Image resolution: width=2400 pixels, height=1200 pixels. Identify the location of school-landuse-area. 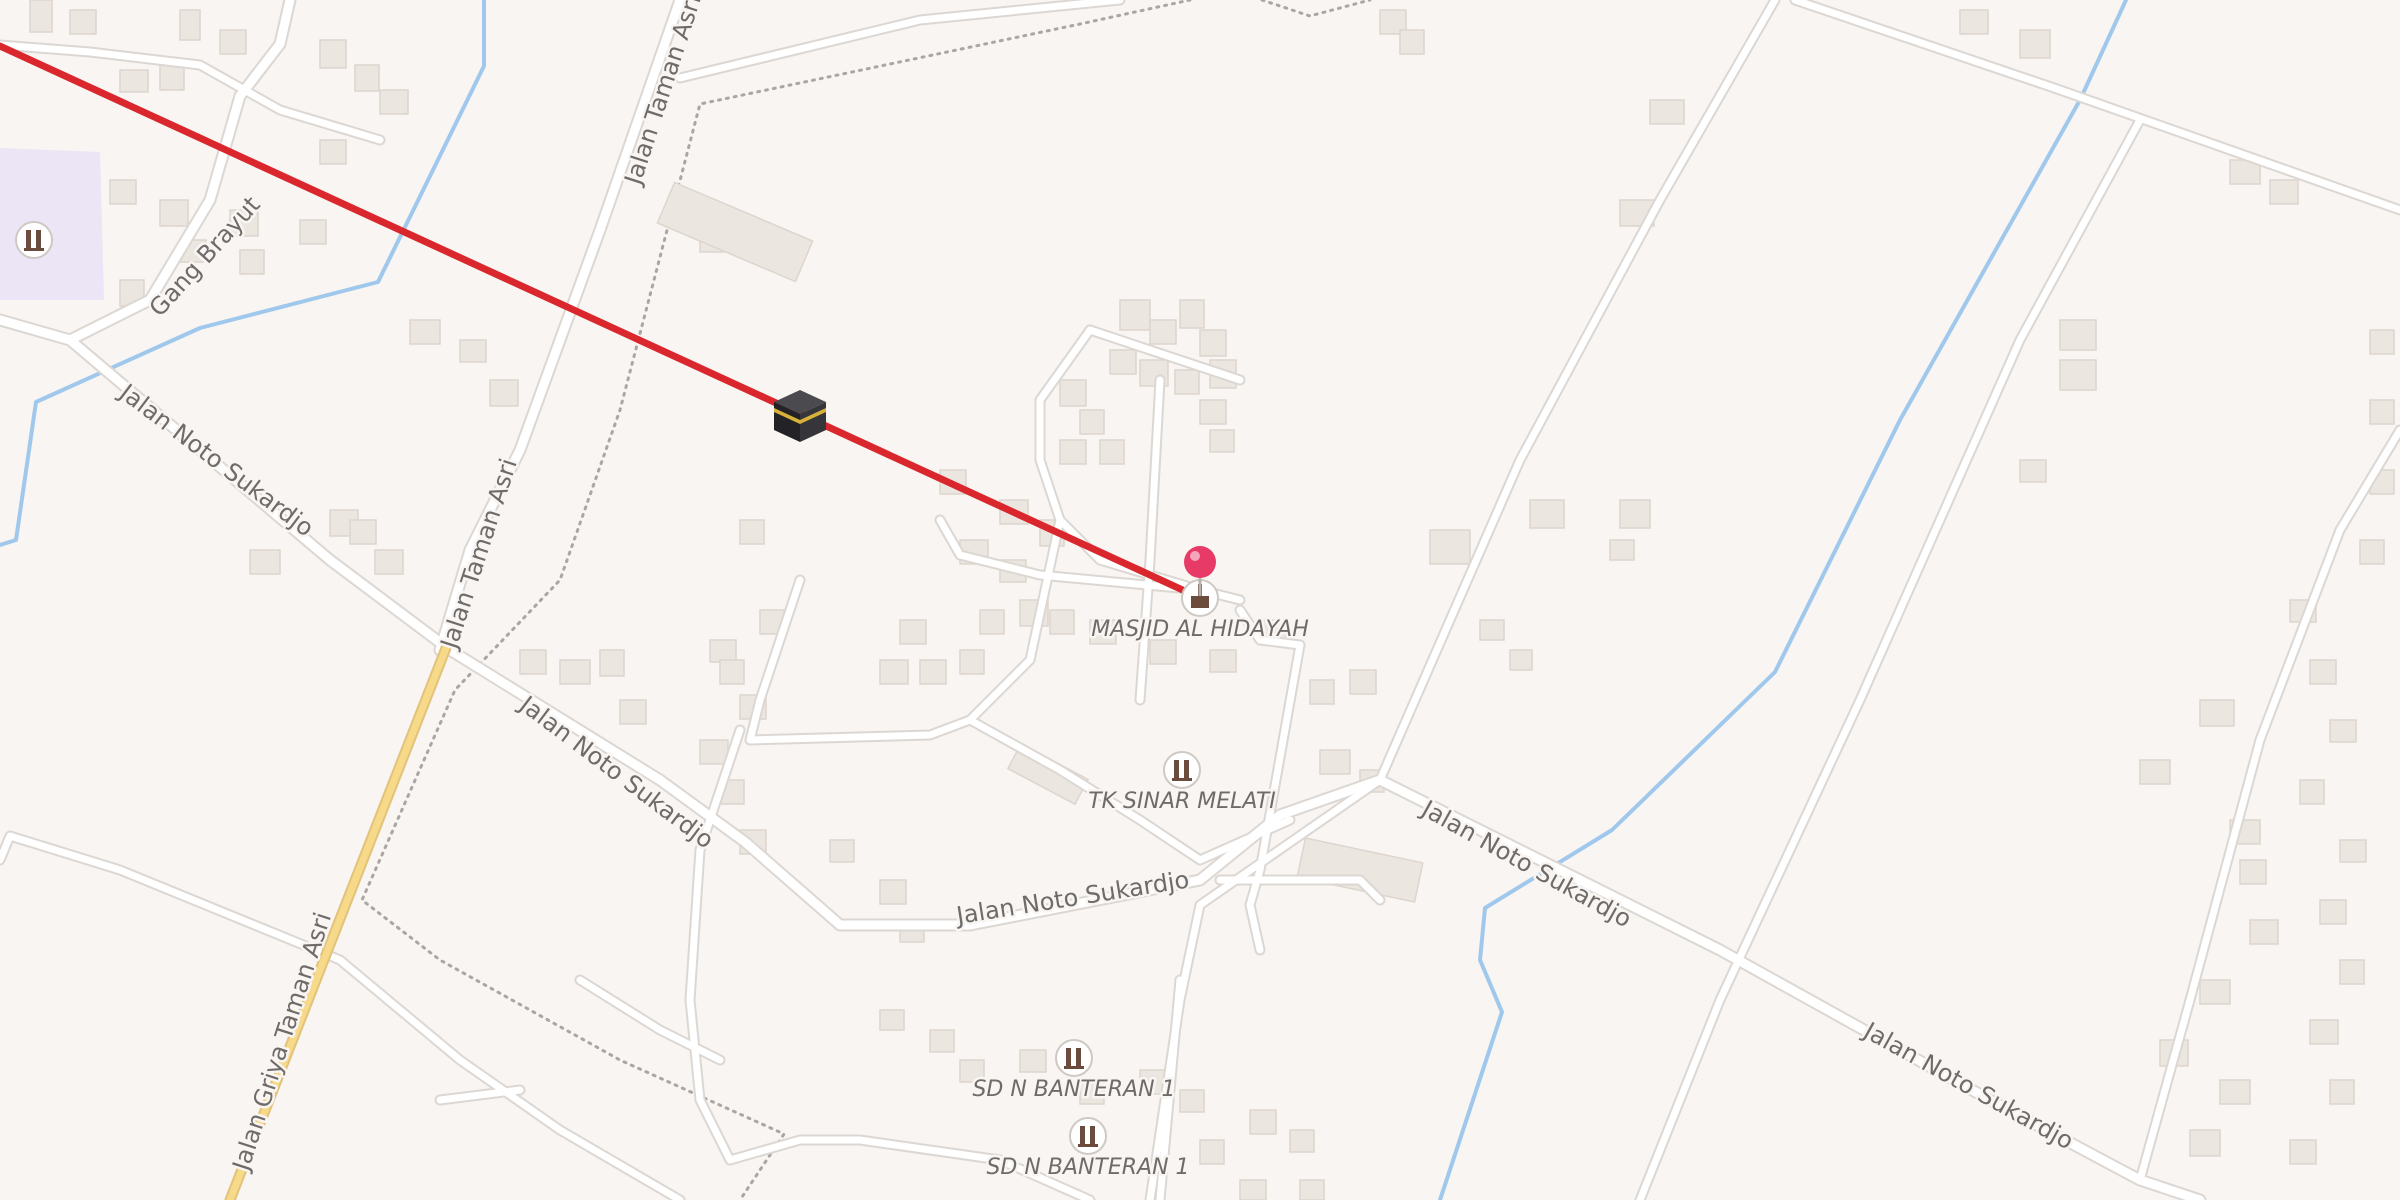
(52, 224).